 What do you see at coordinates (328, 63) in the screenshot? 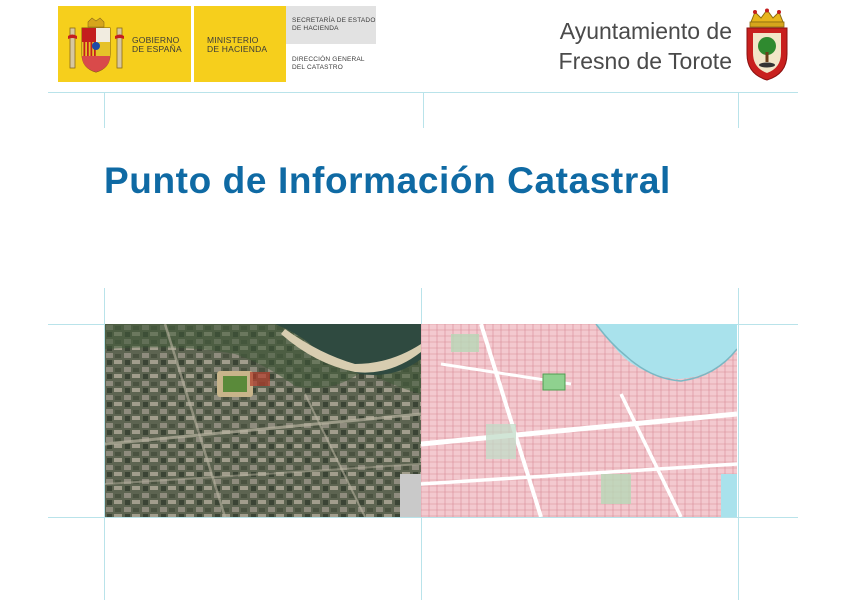
I see `direccion-general-catastro-label: DIRECCIÓN GENERAL DEL CATASTRO` at bounding box center [328, 63].